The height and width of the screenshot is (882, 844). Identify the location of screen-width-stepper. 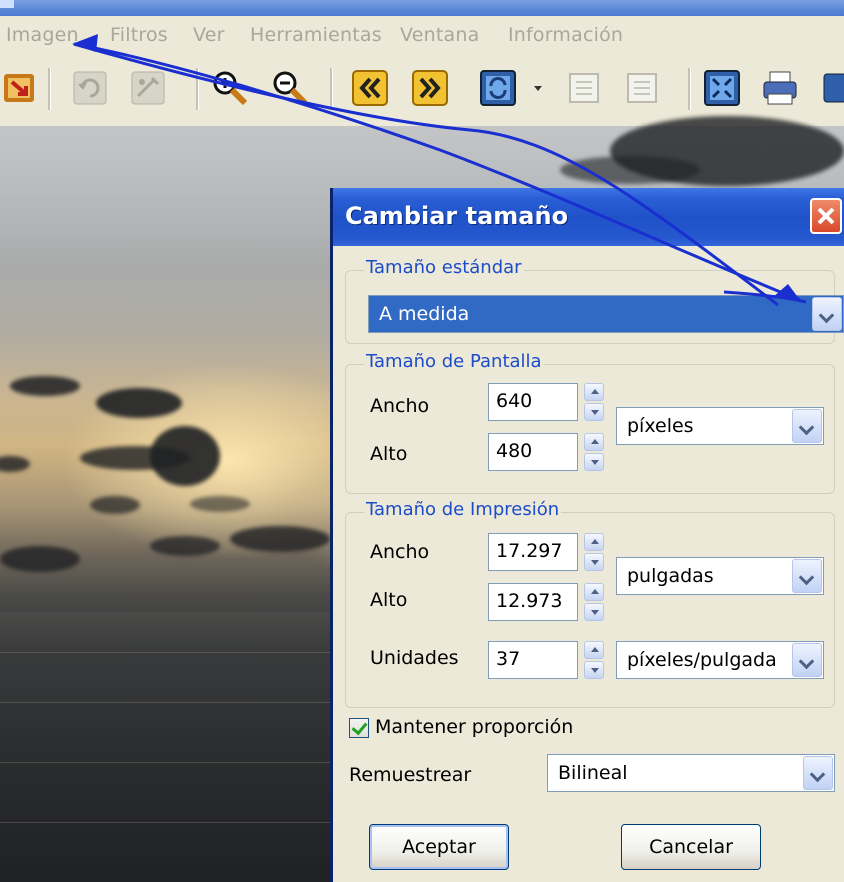
(594, 402).